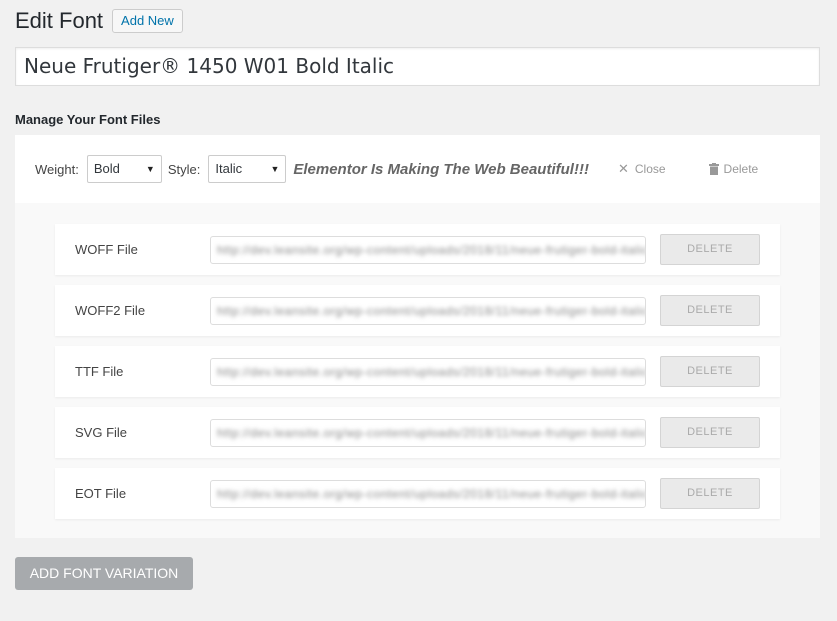 The width and height of the screenshot is (837, 621). What do you see at coordinates (441, 169) in the screenshot?
I see `font-preview: Elementor Is Making The Web Beautiful!!!` at bounding box center [441, 169].